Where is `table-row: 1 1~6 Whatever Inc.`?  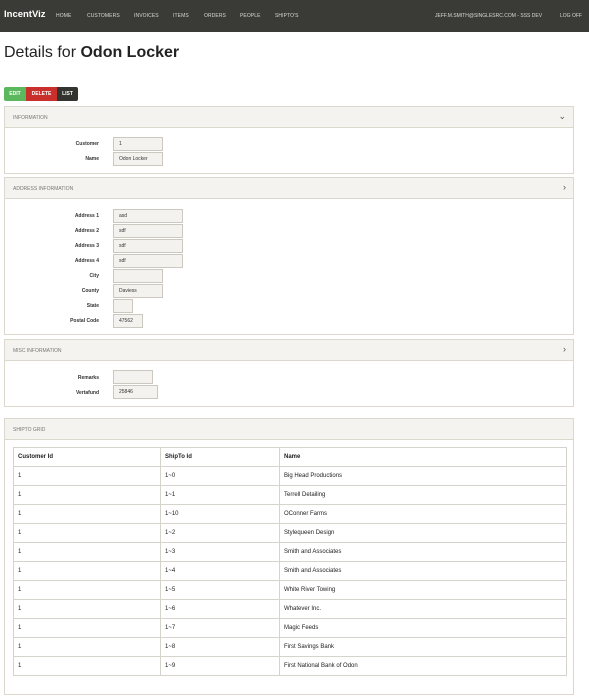 table-row: 1 1~6 Whatever Inc. is located at coordinates (290, 609).